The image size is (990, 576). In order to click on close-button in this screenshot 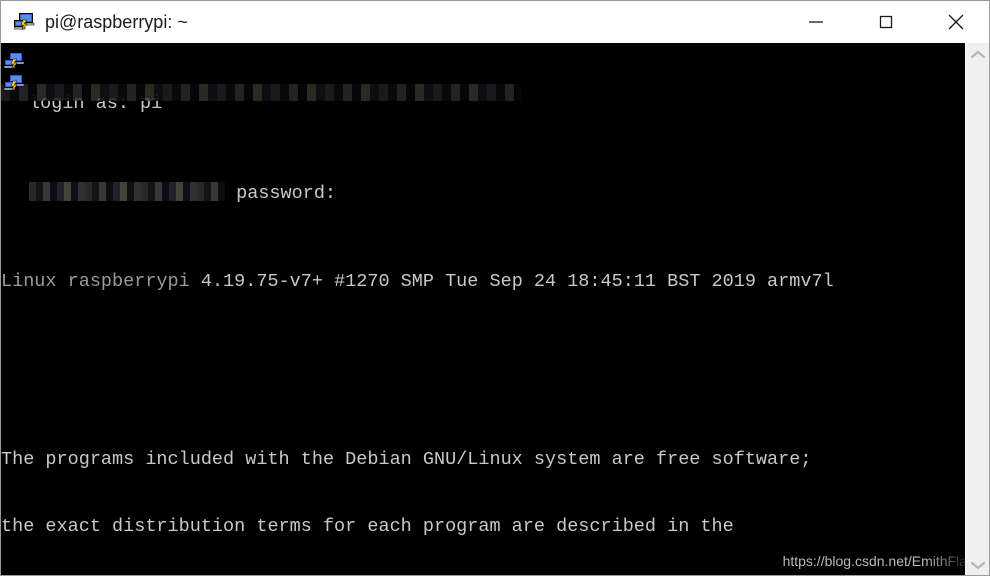, I will do `click(955, 22)`.